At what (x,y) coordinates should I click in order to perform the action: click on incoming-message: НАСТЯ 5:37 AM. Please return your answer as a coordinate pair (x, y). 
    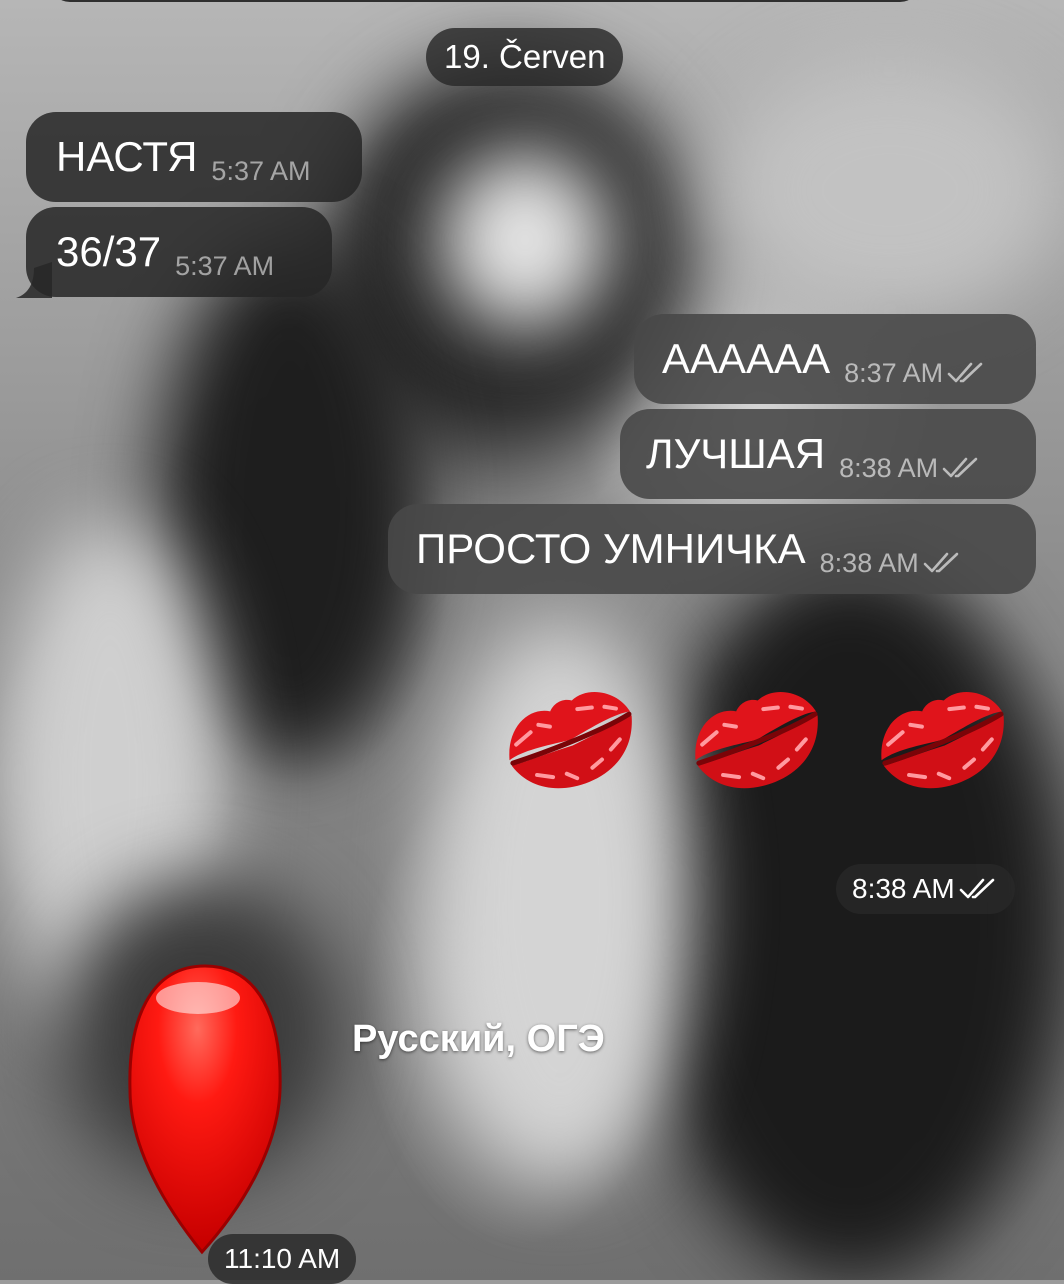
    Looking at the image, I should click on (194, 157).